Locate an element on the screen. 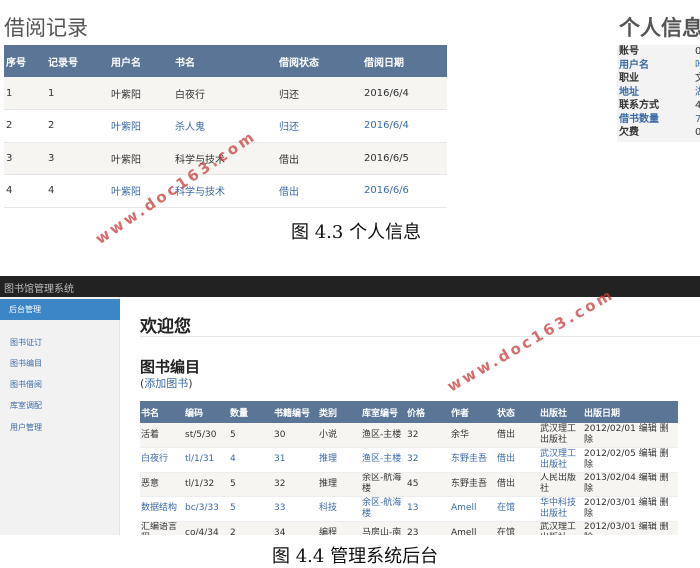 Image resolution: width=700 pixels, height=568 pixels. col-header-publish-date: 出版日期 is located at coordinates (630, 412).